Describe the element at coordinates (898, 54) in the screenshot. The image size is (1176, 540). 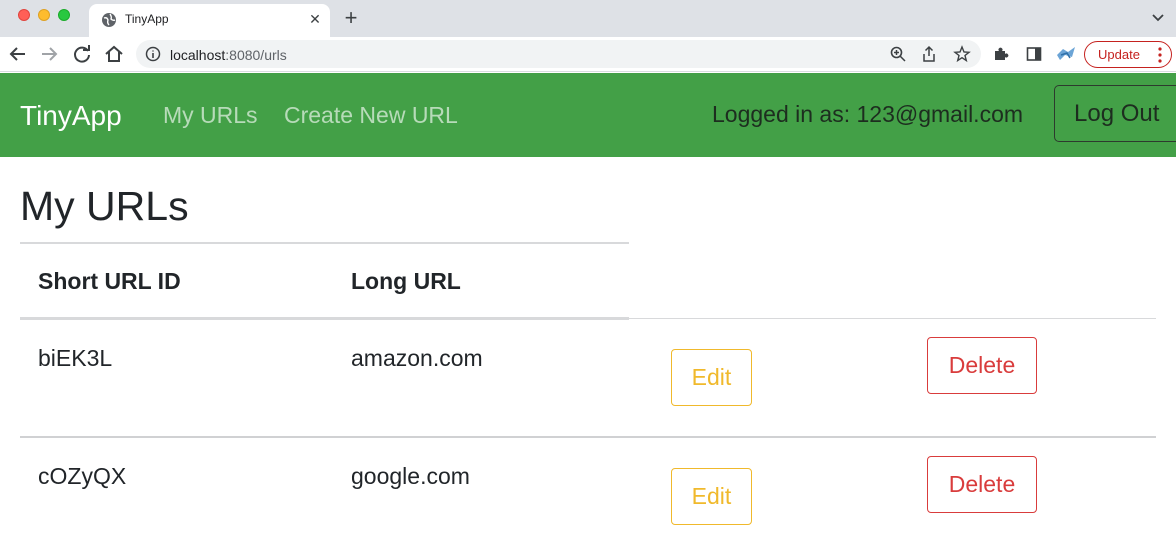
I see `zoom-icon` at that location.